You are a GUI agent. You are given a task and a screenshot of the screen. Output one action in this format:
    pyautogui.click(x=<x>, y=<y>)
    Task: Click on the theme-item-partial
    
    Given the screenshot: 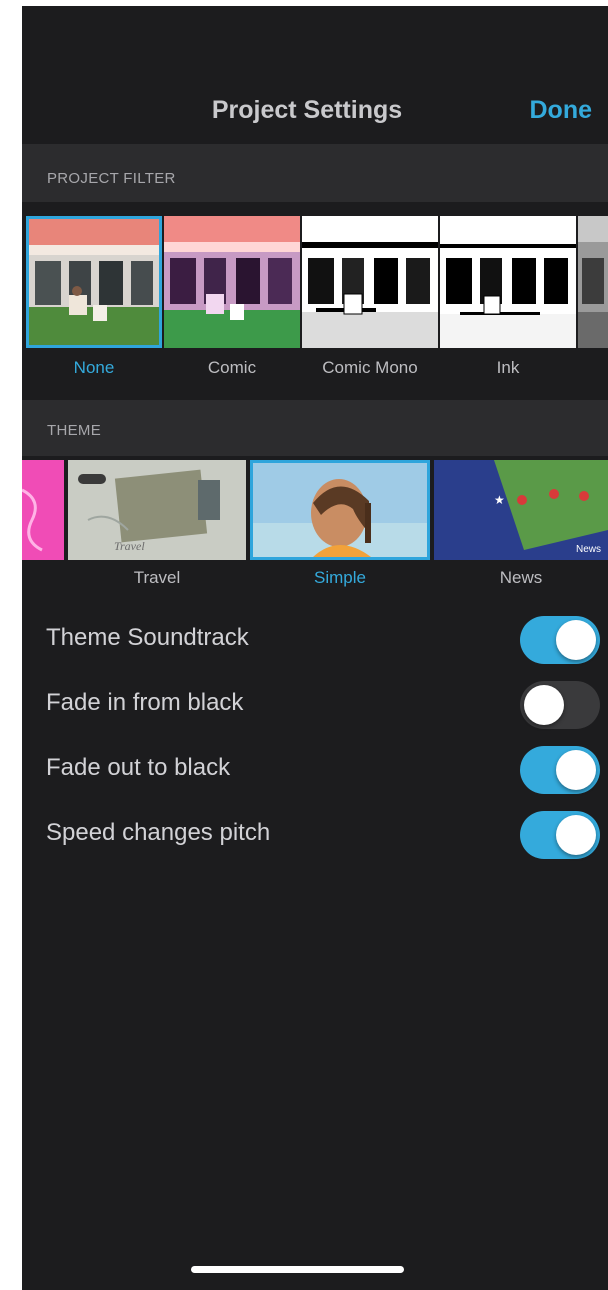 What is the action you would take?
    pyautogui.click(x=43, y=510)
    